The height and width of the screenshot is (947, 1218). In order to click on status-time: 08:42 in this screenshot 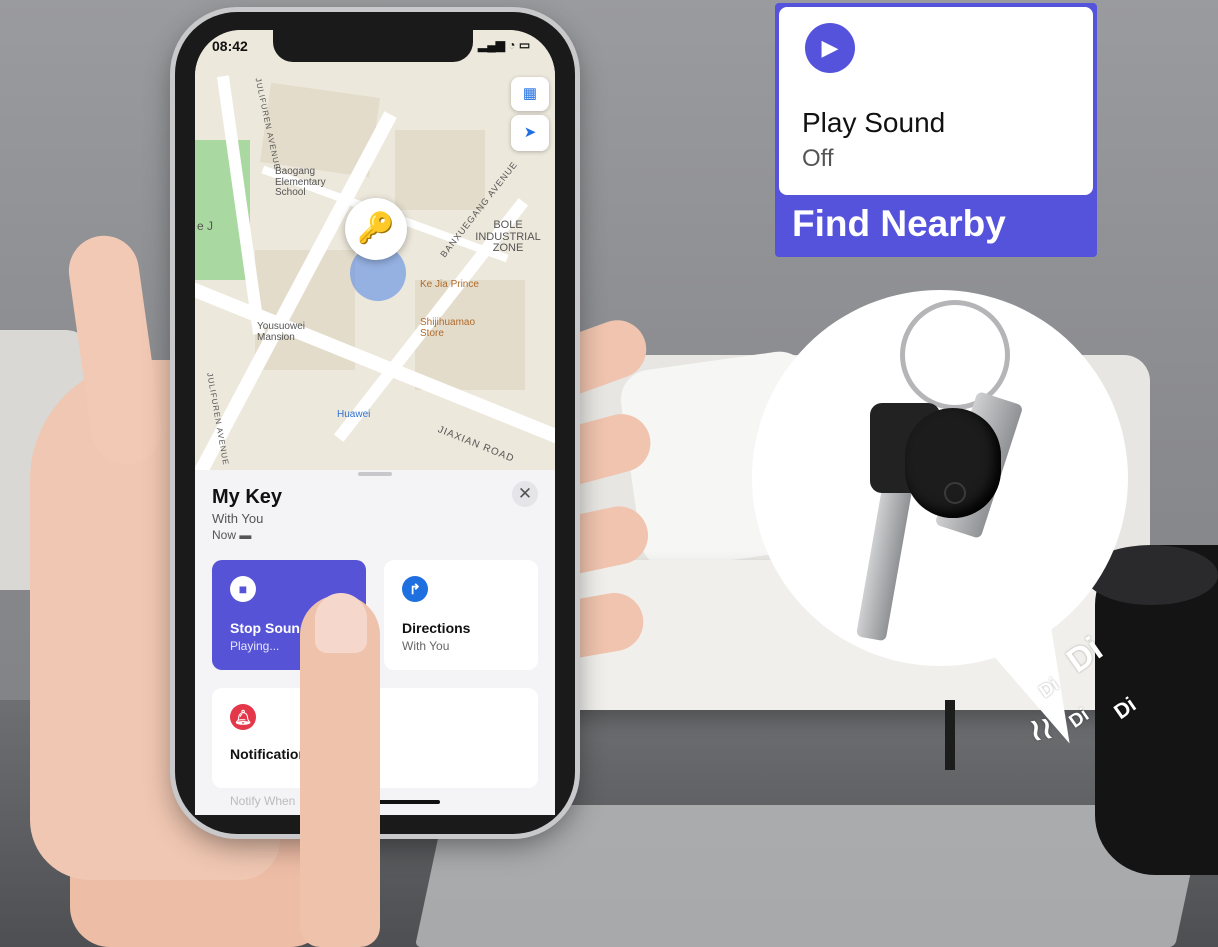, I will do `click(230, 46)`.